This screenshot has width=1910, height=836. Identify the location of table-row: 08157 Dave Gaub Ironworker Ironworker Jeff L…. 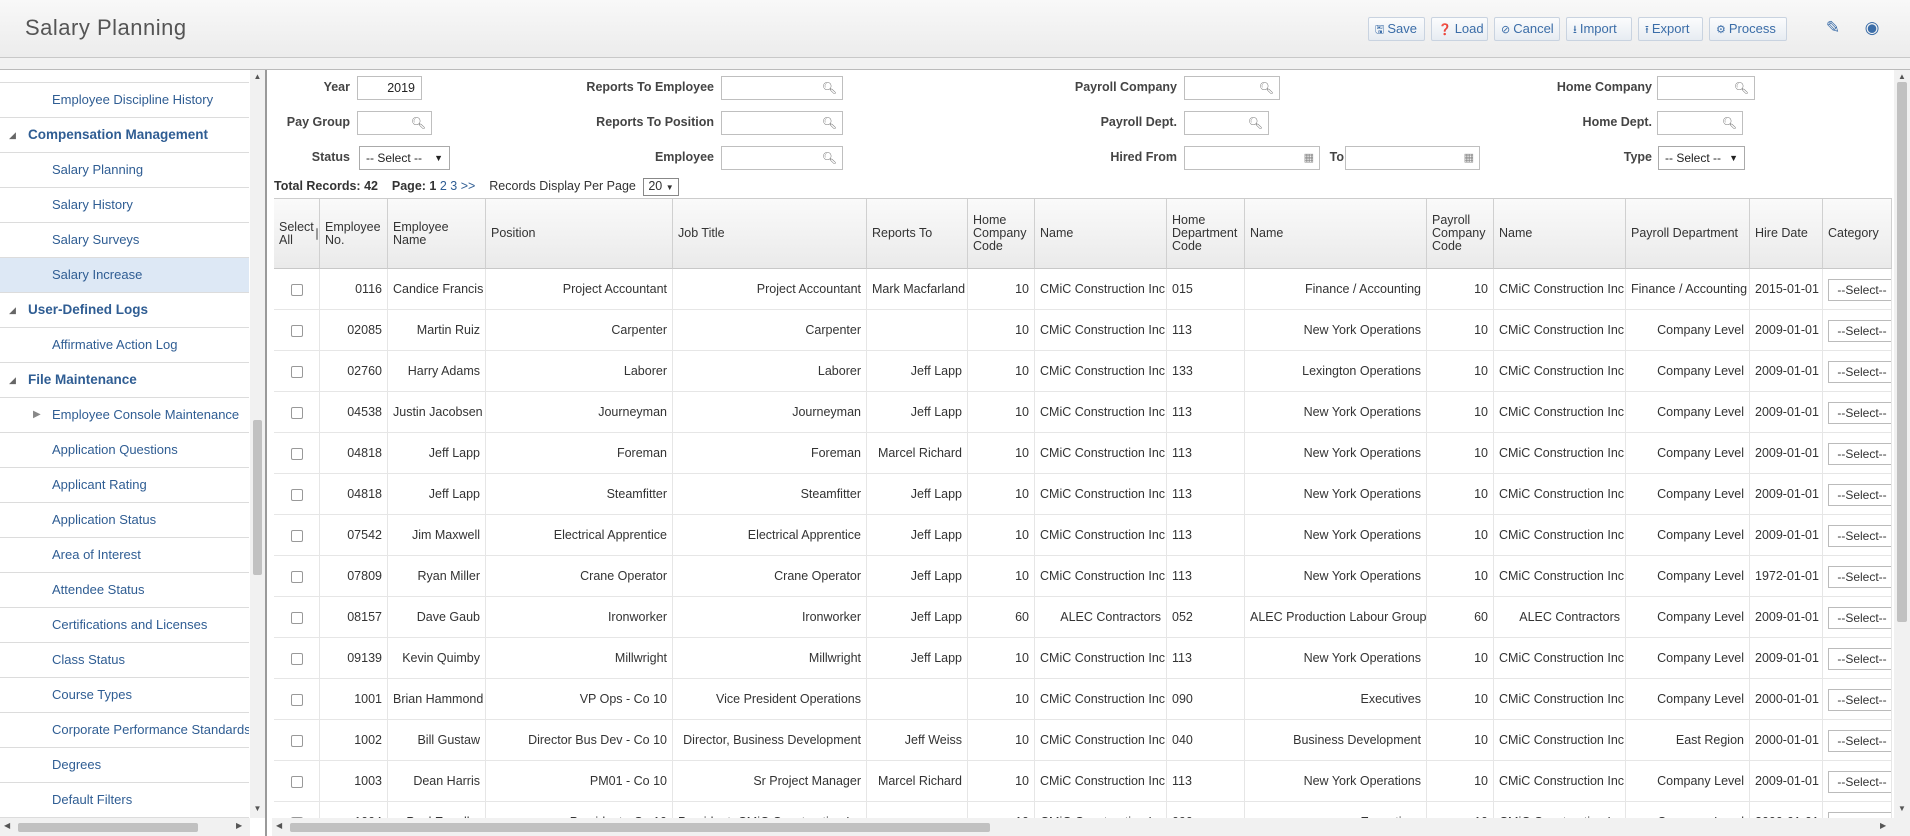
(1083, 617).